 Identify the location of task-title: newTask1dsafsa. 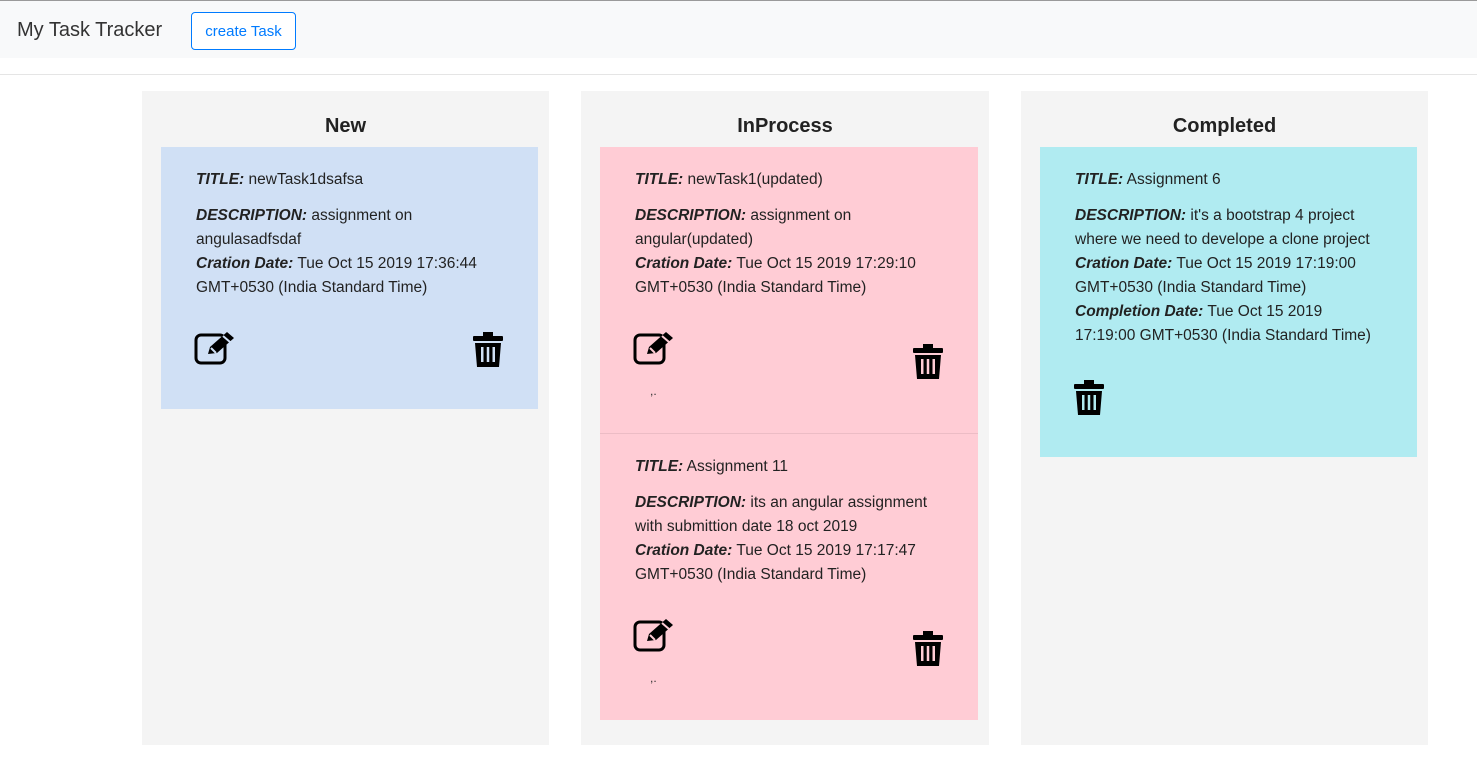
(306, 179).